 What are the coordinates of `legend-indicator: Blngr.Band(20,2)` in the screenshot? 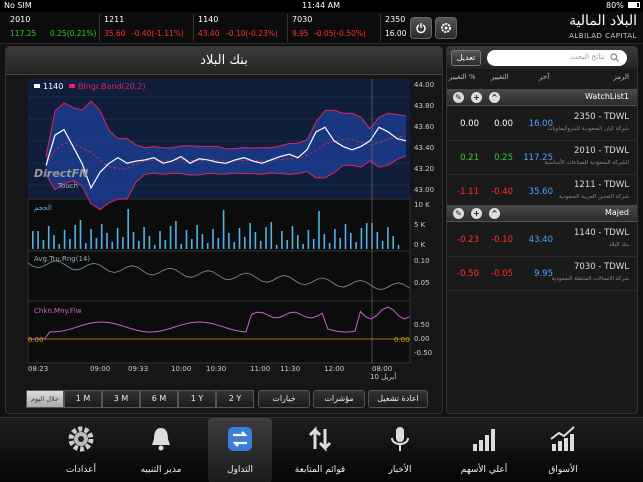 It's located at (112, 86).